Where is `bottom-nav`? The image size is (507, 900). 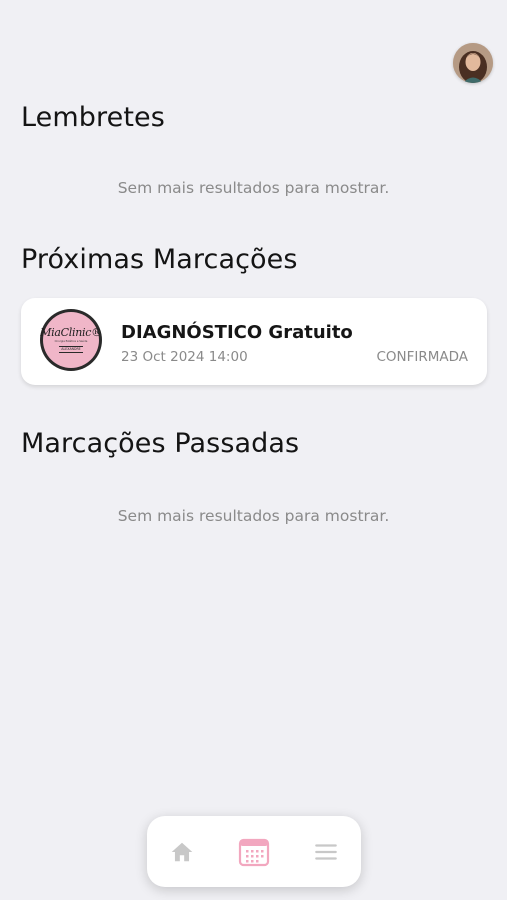
bottom-nav is located at coordinates (254, 851).